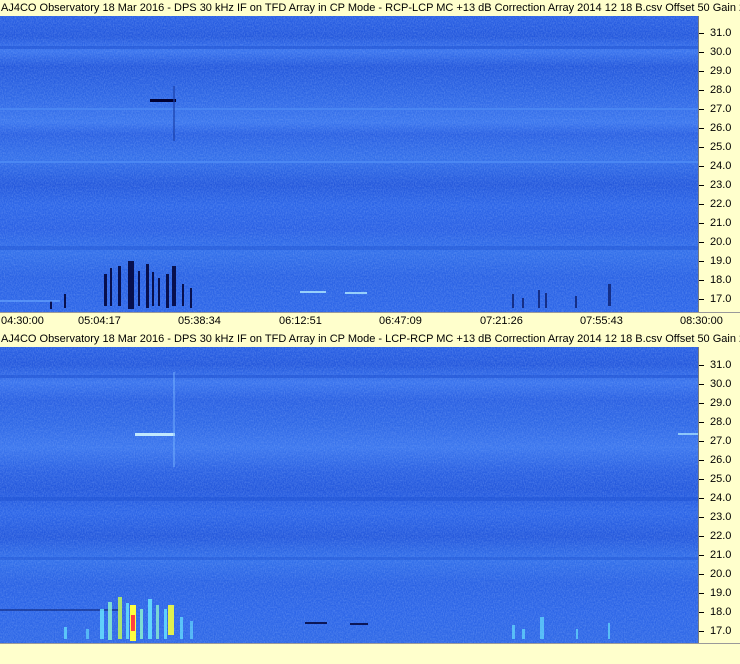 Image resolution: width=740 pixels, height=664 pixels. I want to click on time-label: 07:55:43, so click(601, 321).